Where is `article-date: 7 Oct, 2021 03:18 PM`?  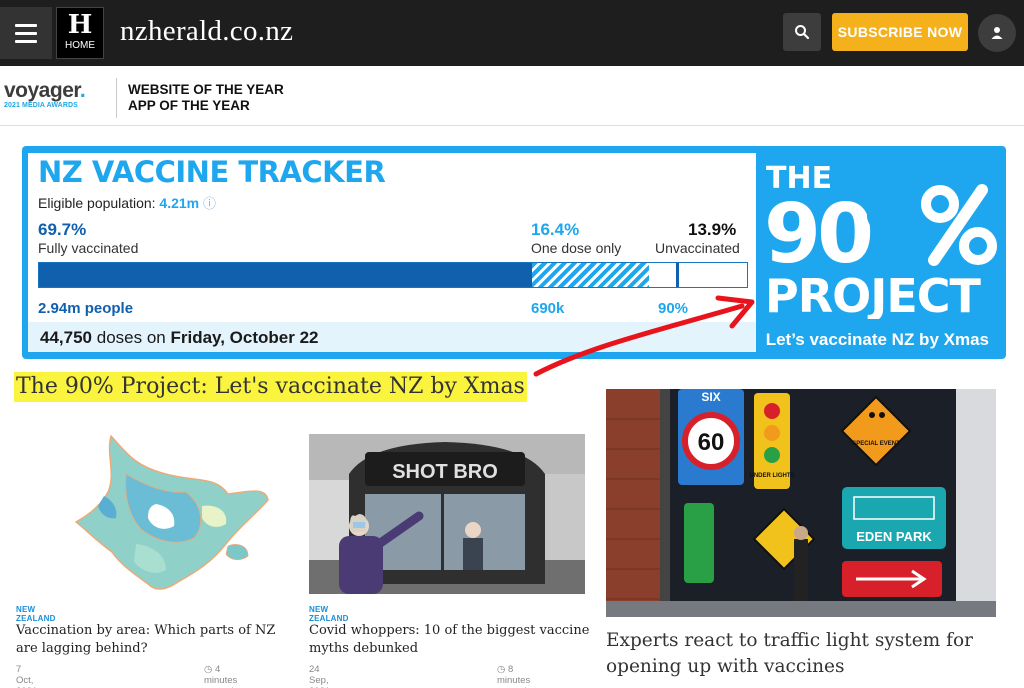 article-date: 7 Oct, 2021 03:18 PM is located at coordinates (26, 676).